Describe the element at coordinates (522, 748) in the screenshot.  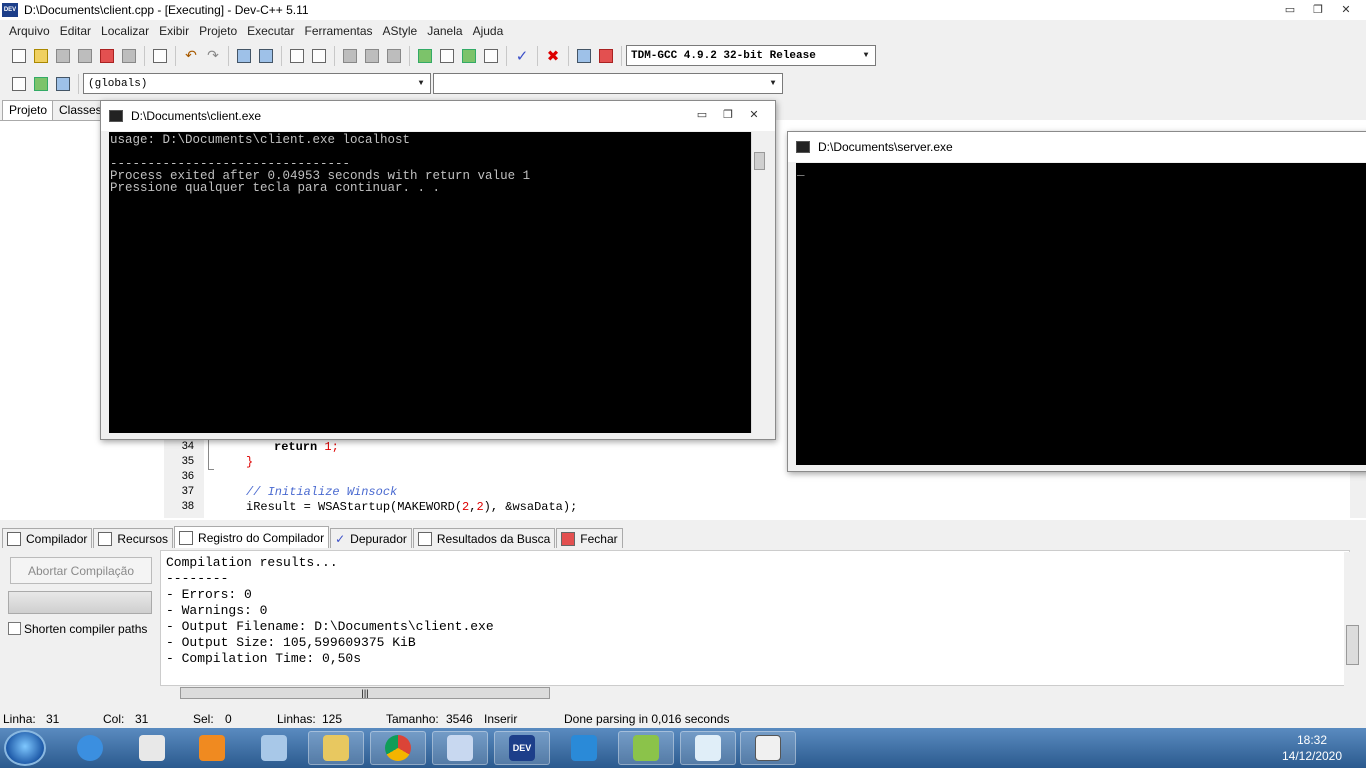
I see `taskbar-devcpp: DEV` at that location.